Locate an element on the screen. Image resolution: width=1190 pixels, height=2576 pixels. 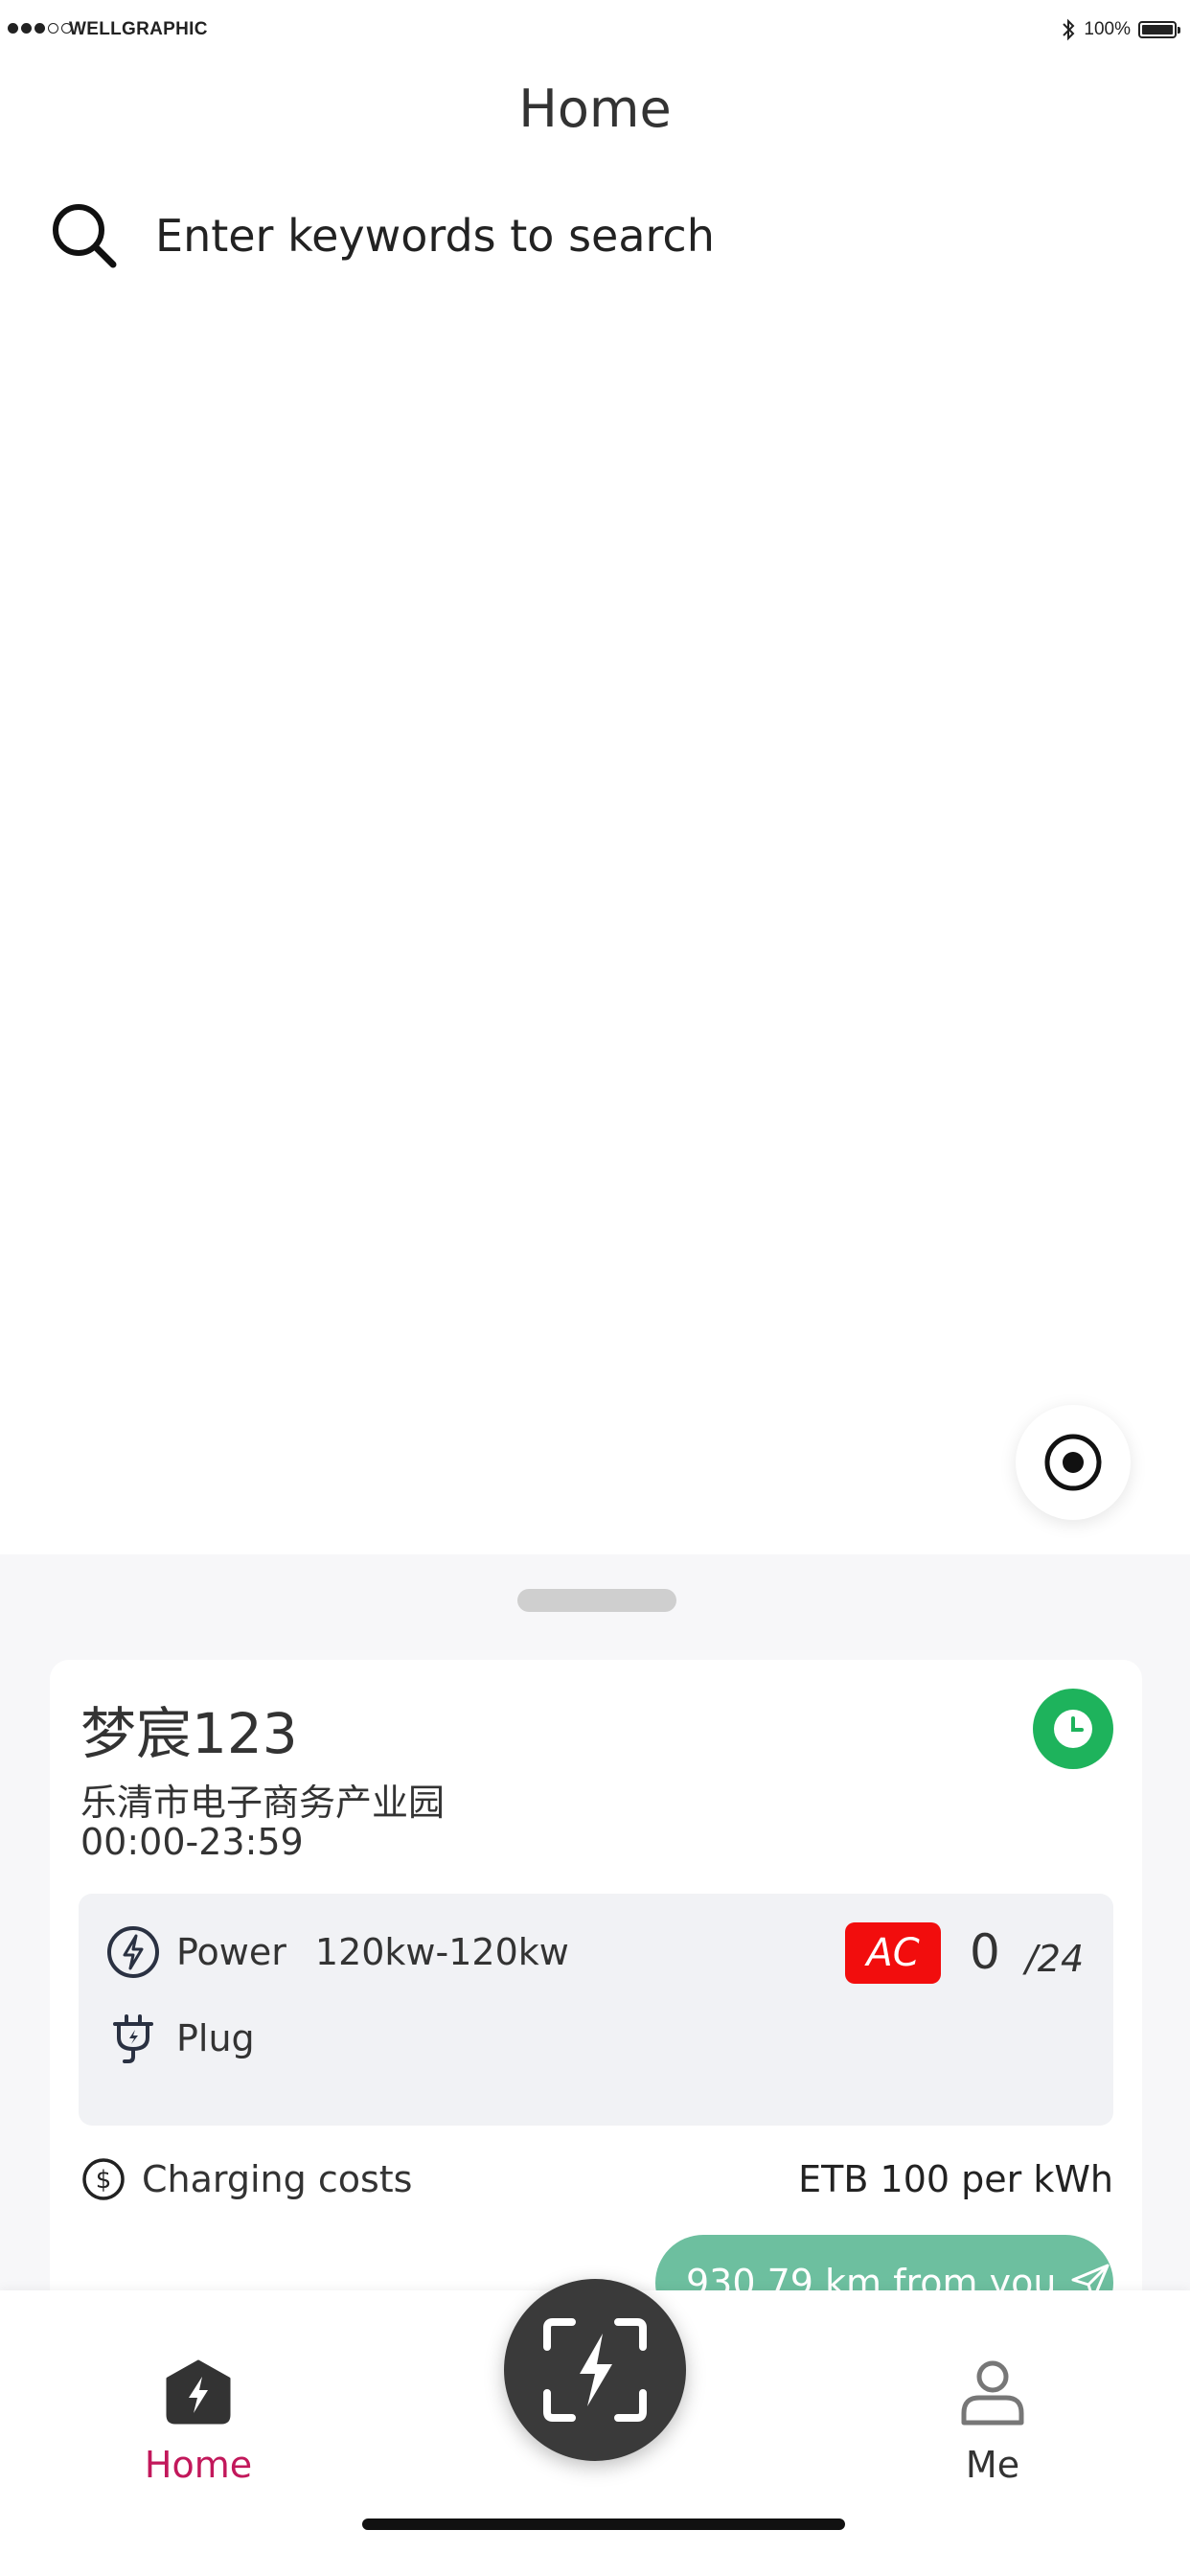
locate-button is located at coordinates (1073, 1462).